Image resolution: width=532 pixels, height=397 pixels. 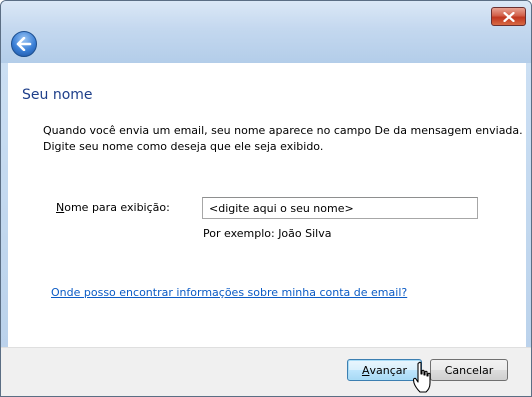 I want to click on display-name-label: Nome para exibição:, so click(x=113, y=207).